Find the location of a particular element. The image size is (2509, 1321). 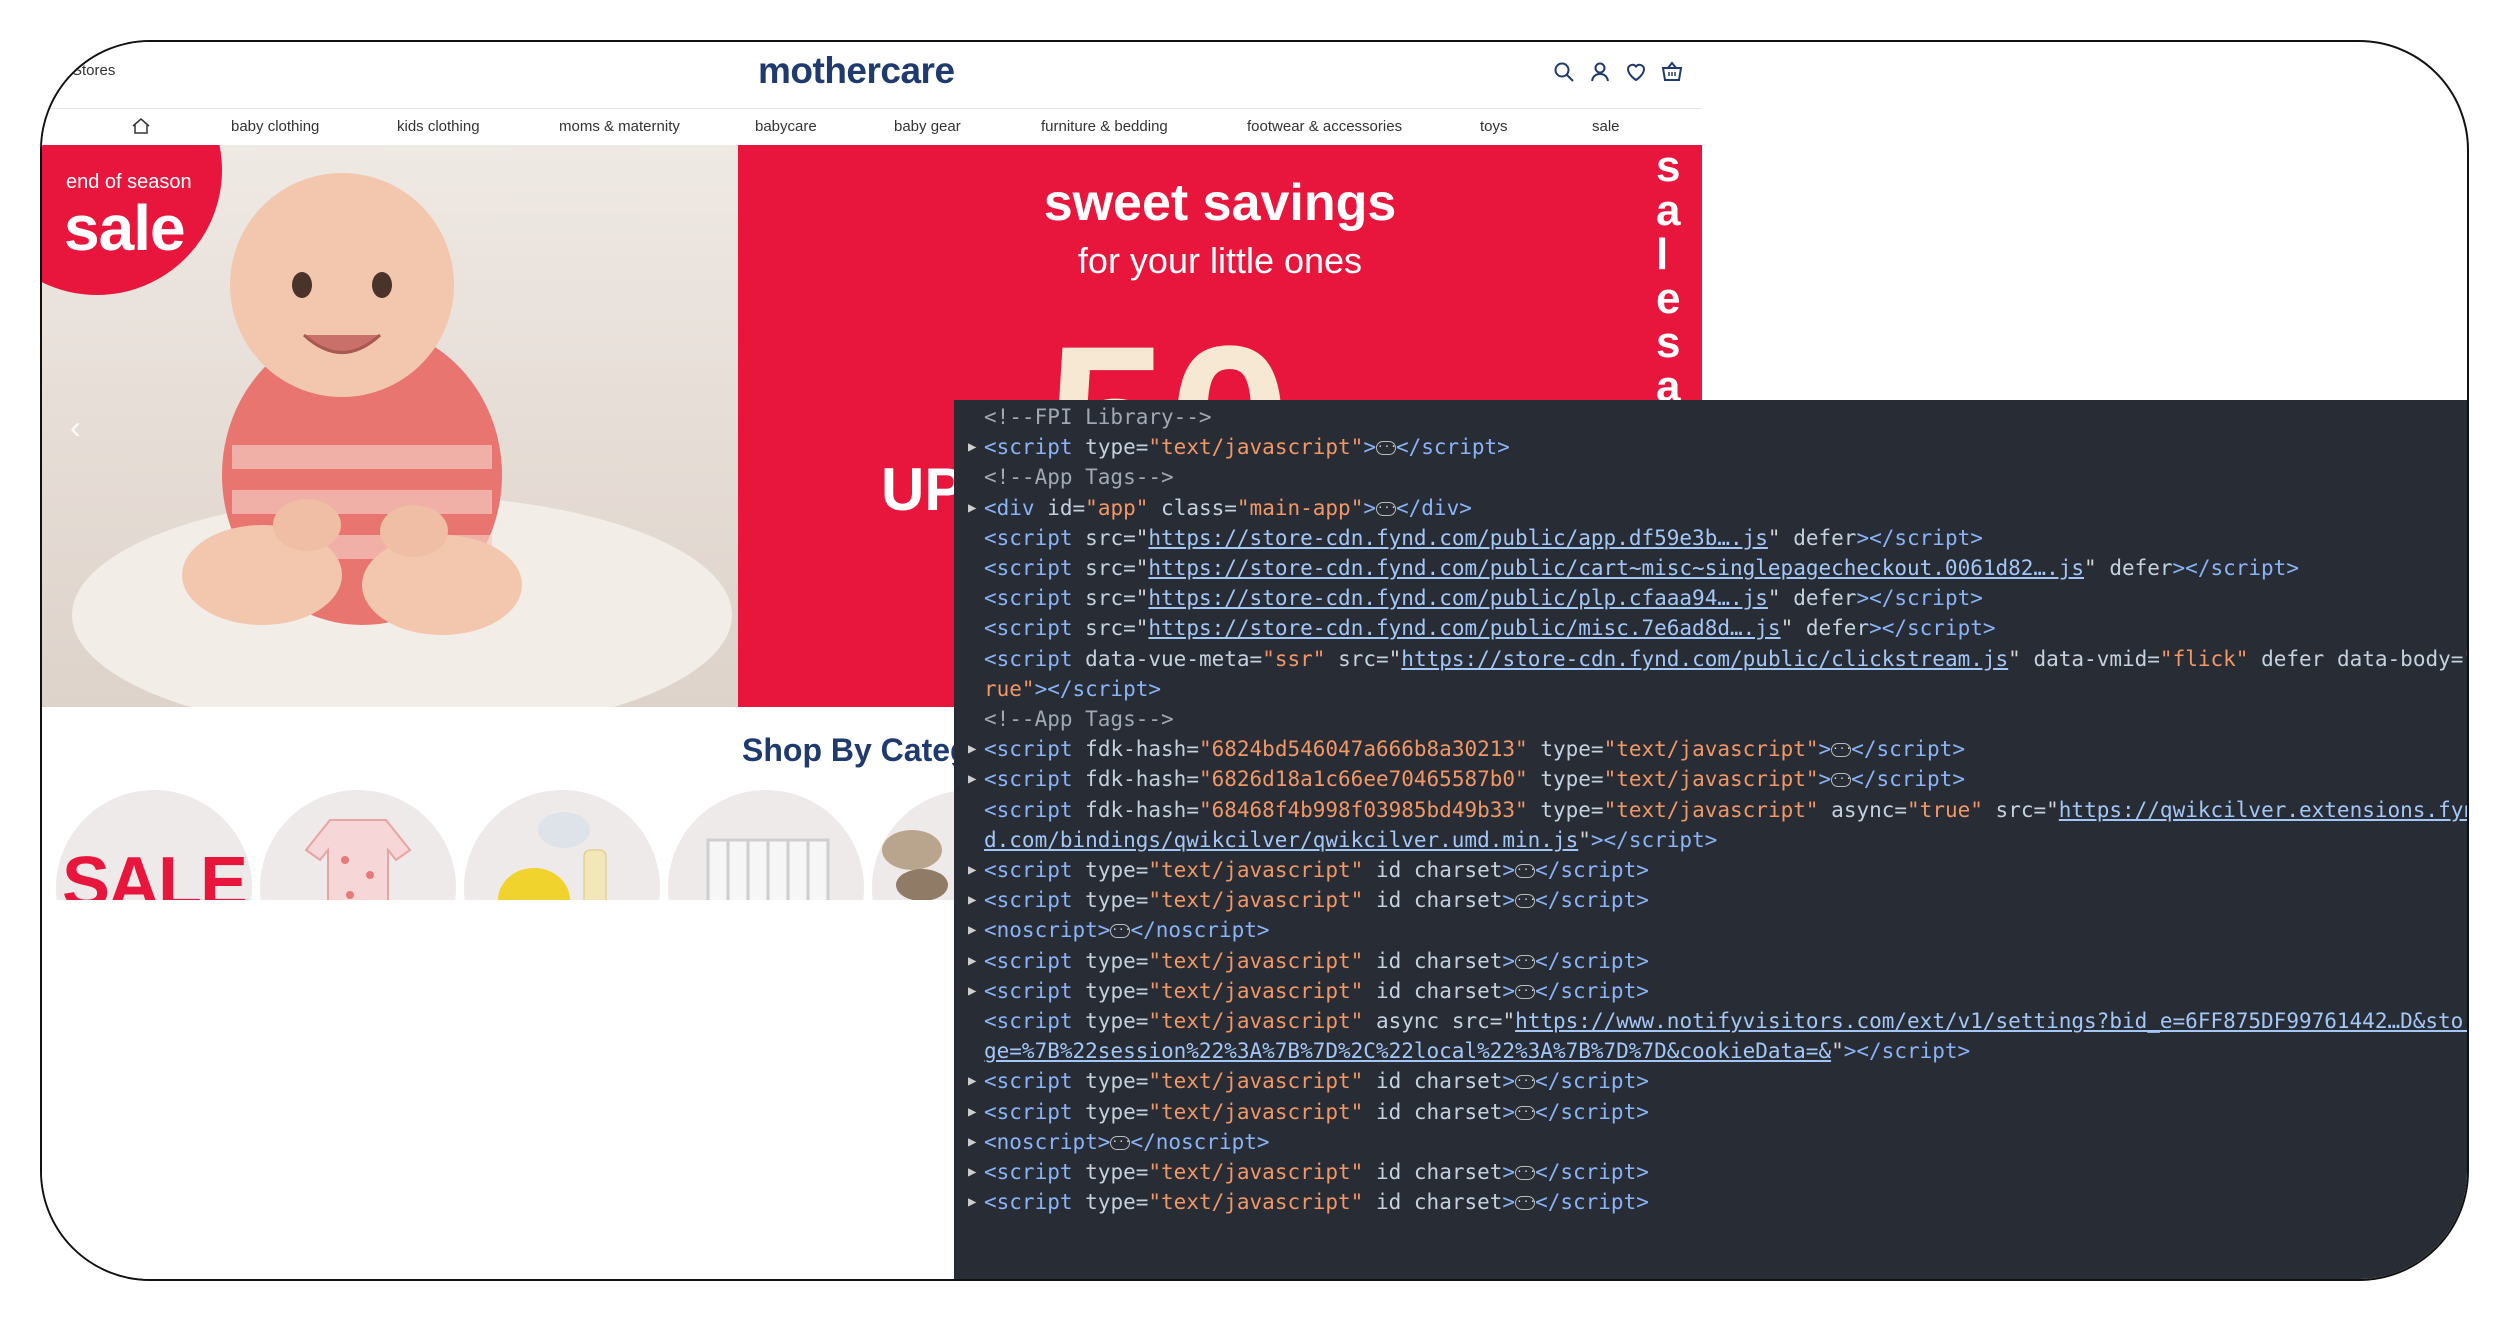

user-icon is located at coordinates (1600, 72).